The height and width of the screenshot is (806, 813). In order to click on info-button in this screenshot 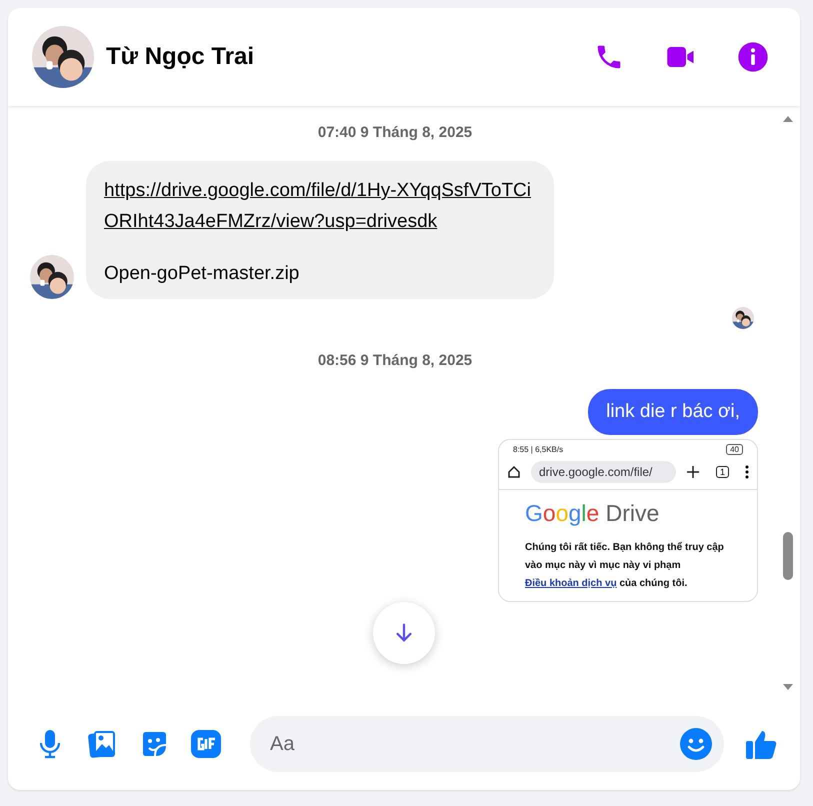, I will do `click(753, 57)`.